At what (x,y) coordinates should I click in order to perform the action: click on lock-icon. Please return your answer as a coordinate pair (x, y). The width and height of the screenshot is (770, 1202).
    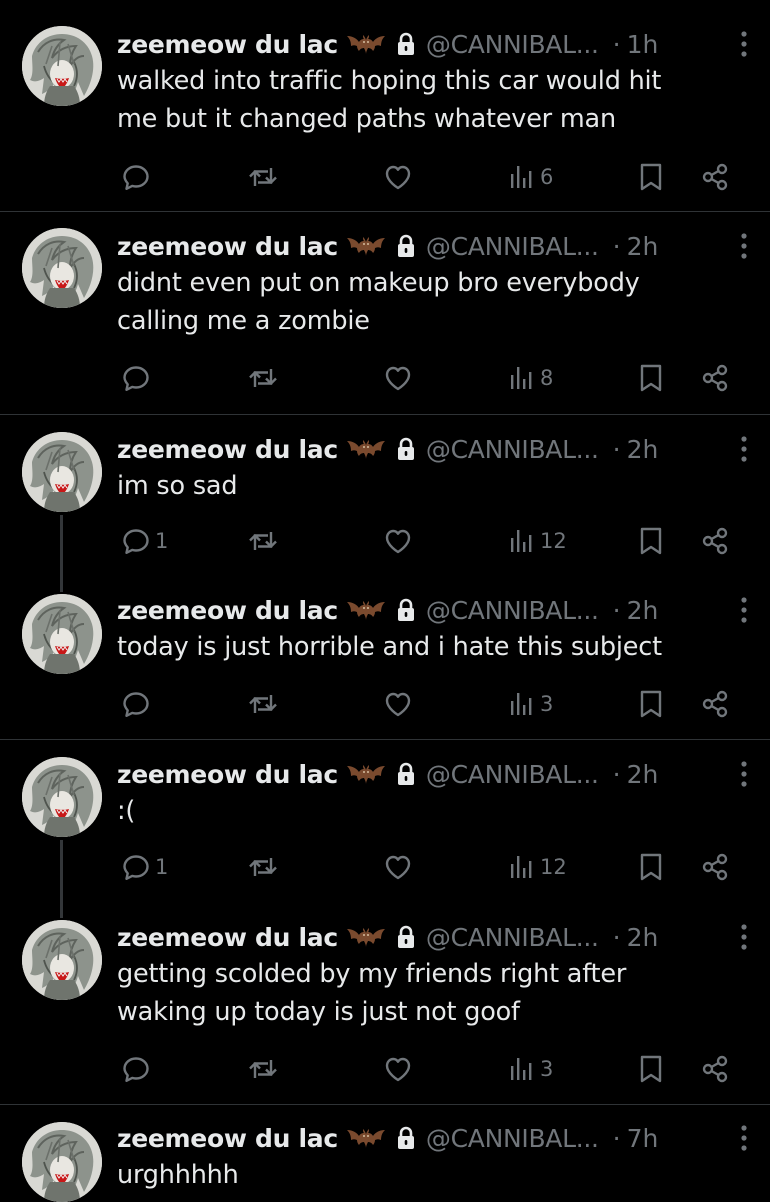
    Looking at the image, I should click on (406, 246).